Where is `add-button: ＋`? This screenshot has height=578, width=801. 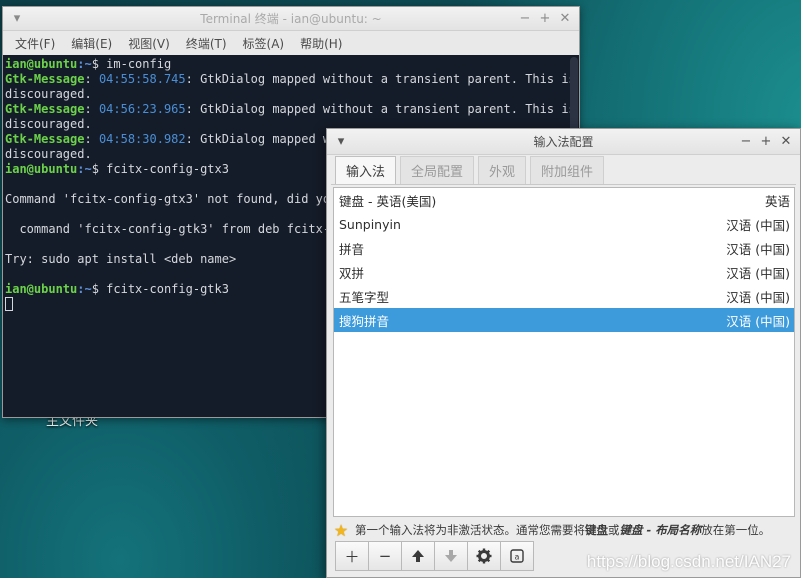
add-button: ＋ is located at coordinates (352, 556).